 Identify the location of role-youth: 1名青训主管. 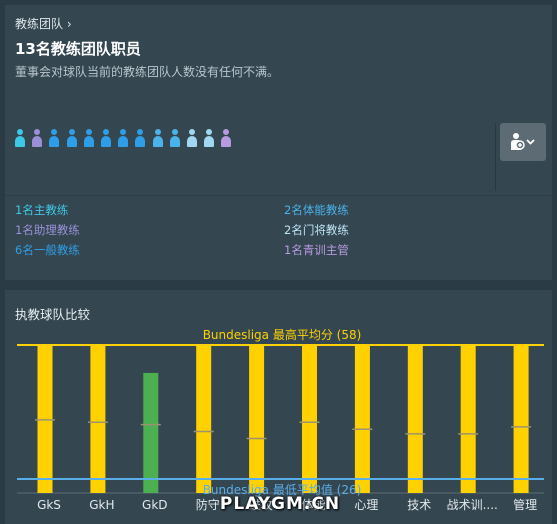
(316, 250).